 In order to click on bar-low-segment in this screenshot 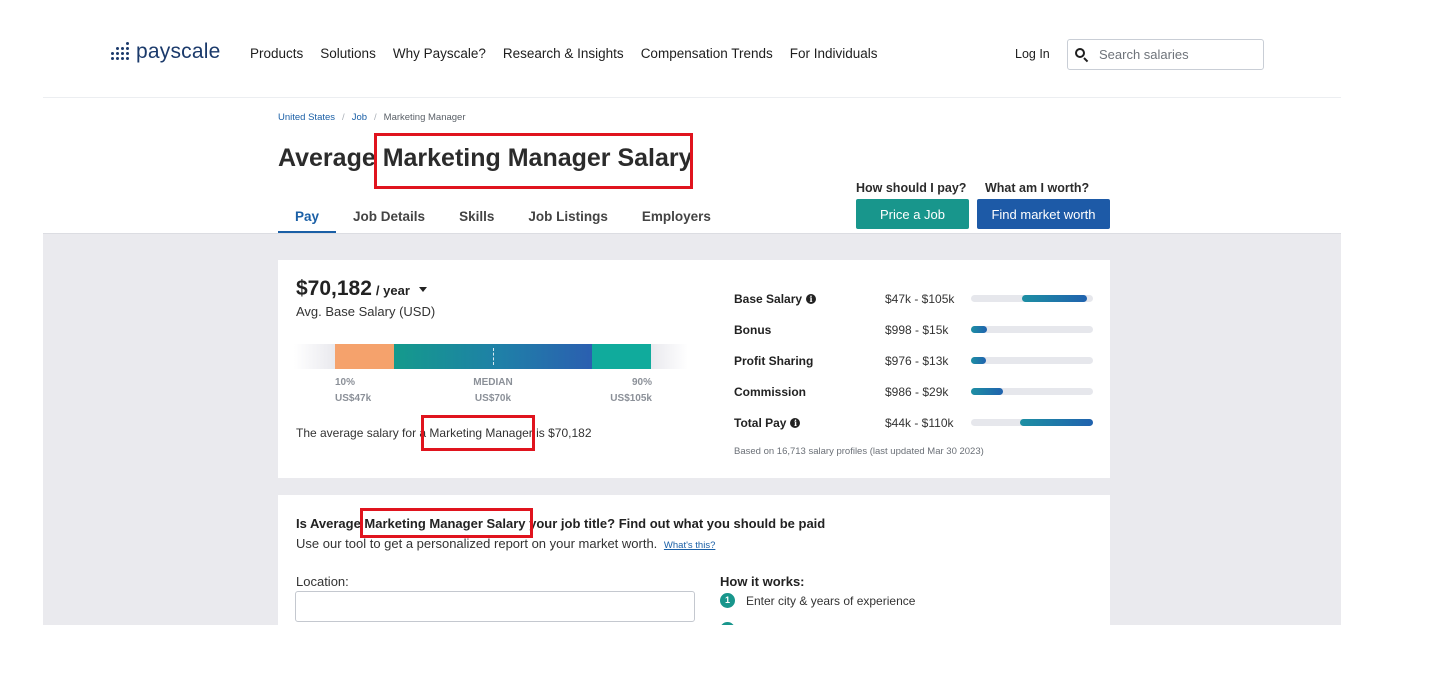, I will do `click(364, 356)`.